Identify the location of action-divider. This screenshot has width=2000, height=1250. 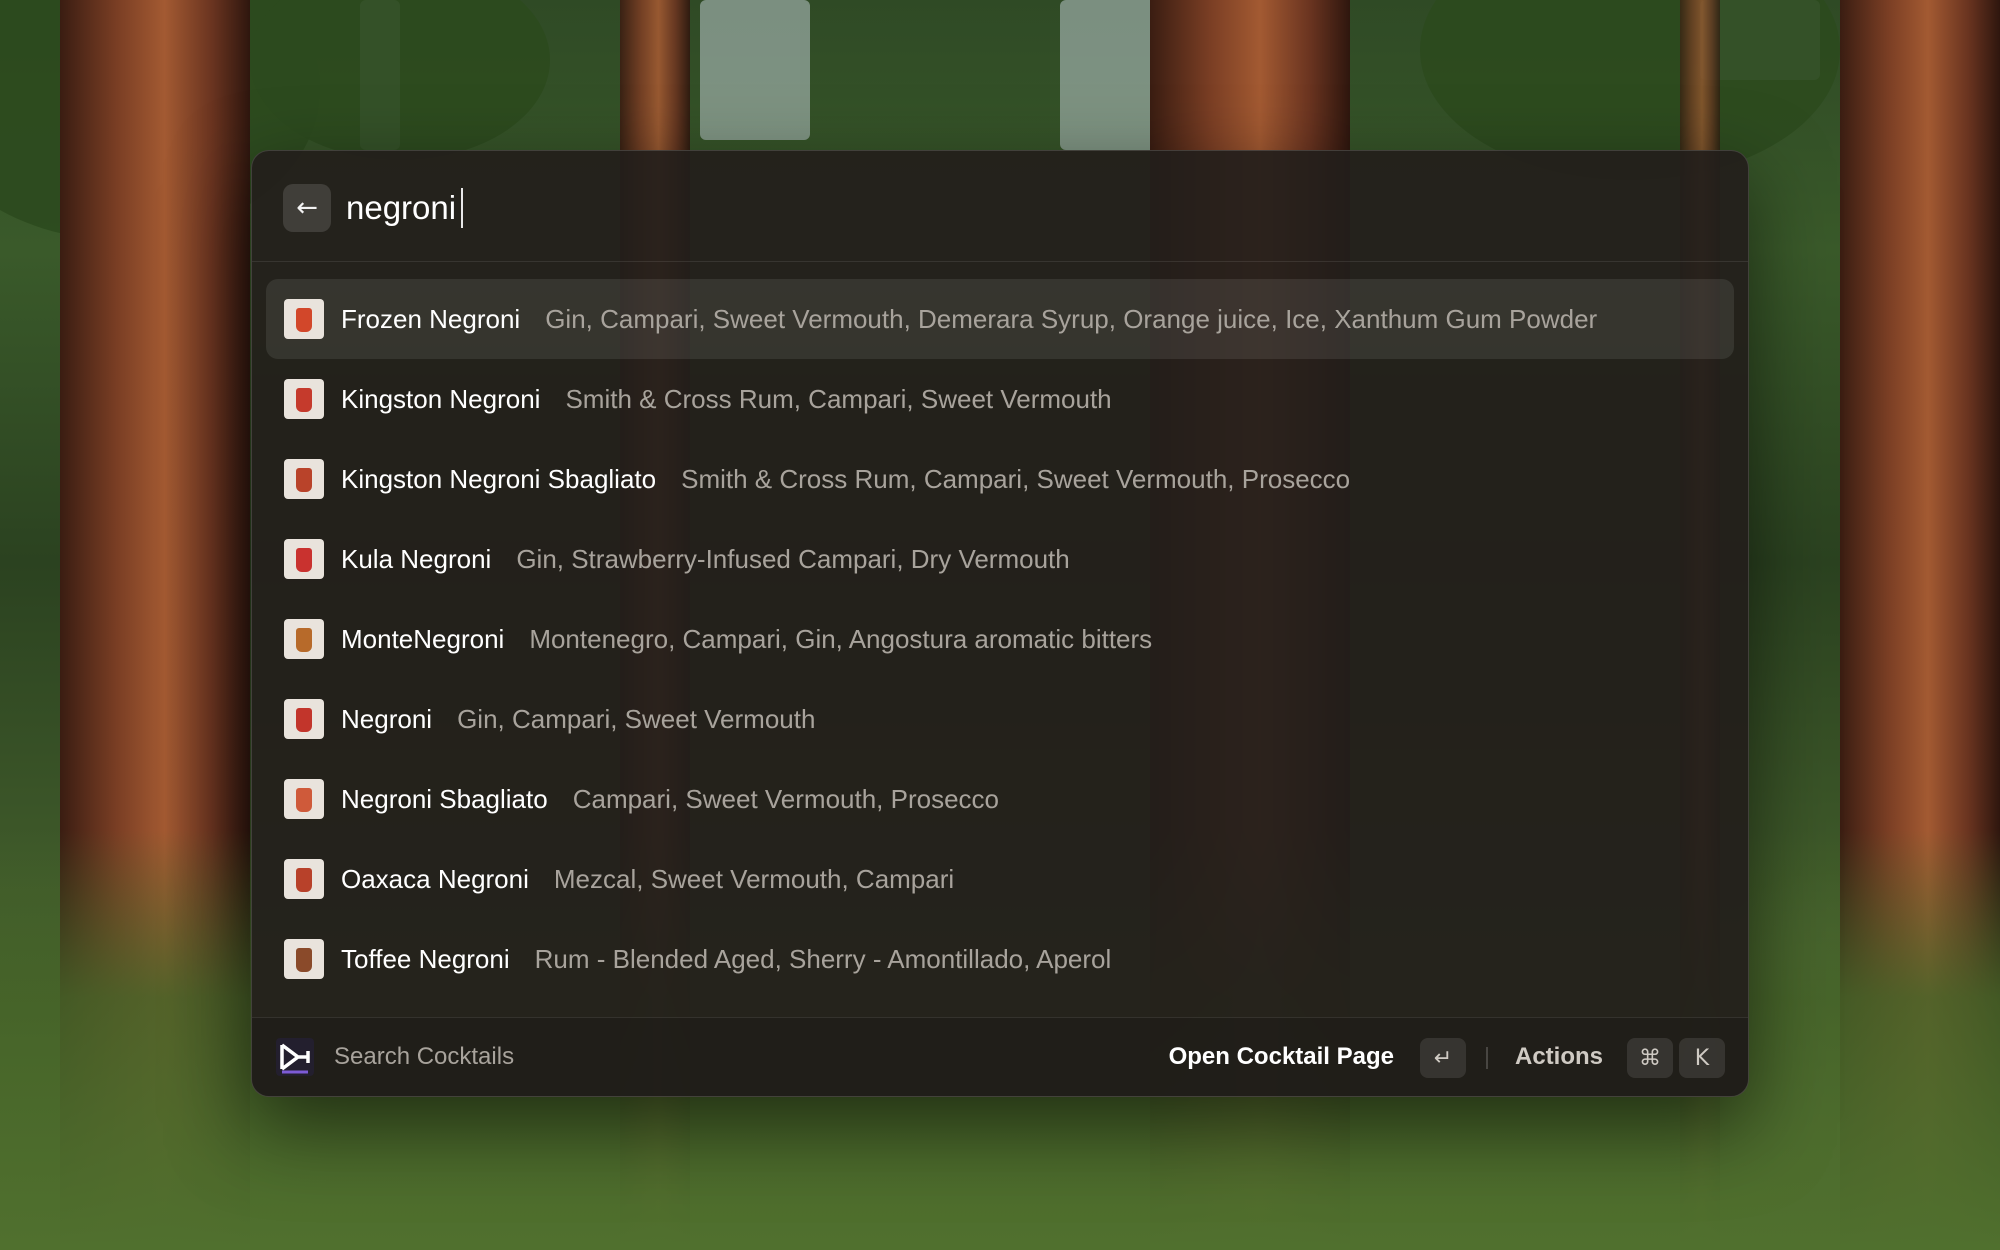
(1487, 1058).